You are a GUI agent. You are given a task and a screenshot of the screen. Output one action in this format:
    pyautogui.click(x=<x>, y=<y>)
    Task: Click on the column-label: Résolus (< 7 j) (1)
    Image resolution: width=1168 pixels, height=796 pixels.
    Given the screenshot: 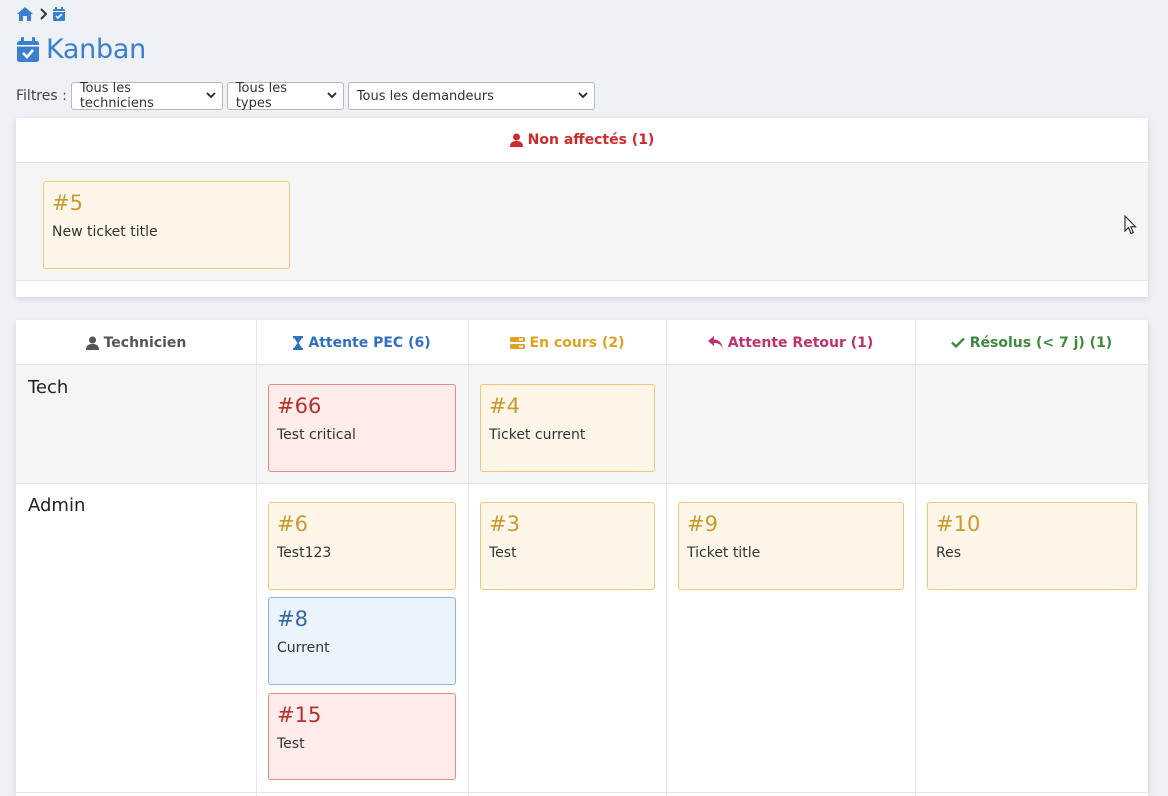 What is the action you would take?
    pyautogui.click(x=1041, y=342)
    